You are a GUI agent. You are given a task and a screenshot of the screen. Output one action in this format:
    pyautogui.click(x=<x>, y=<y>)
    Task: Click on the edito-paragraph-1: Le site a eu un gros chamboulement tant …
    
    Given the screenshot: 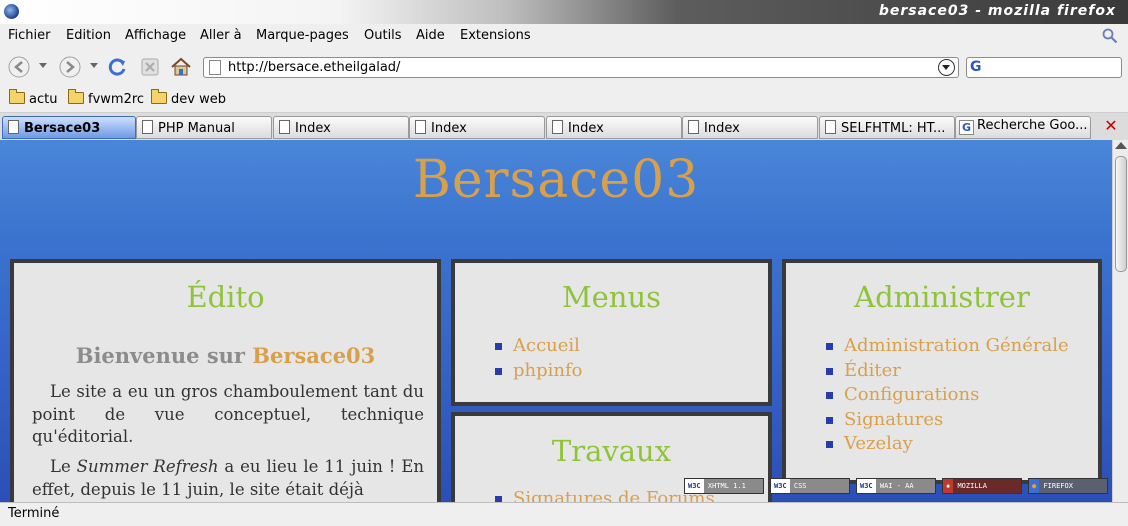 What is the action you would take?
    pyautogui.click(x=228, y=414)
    